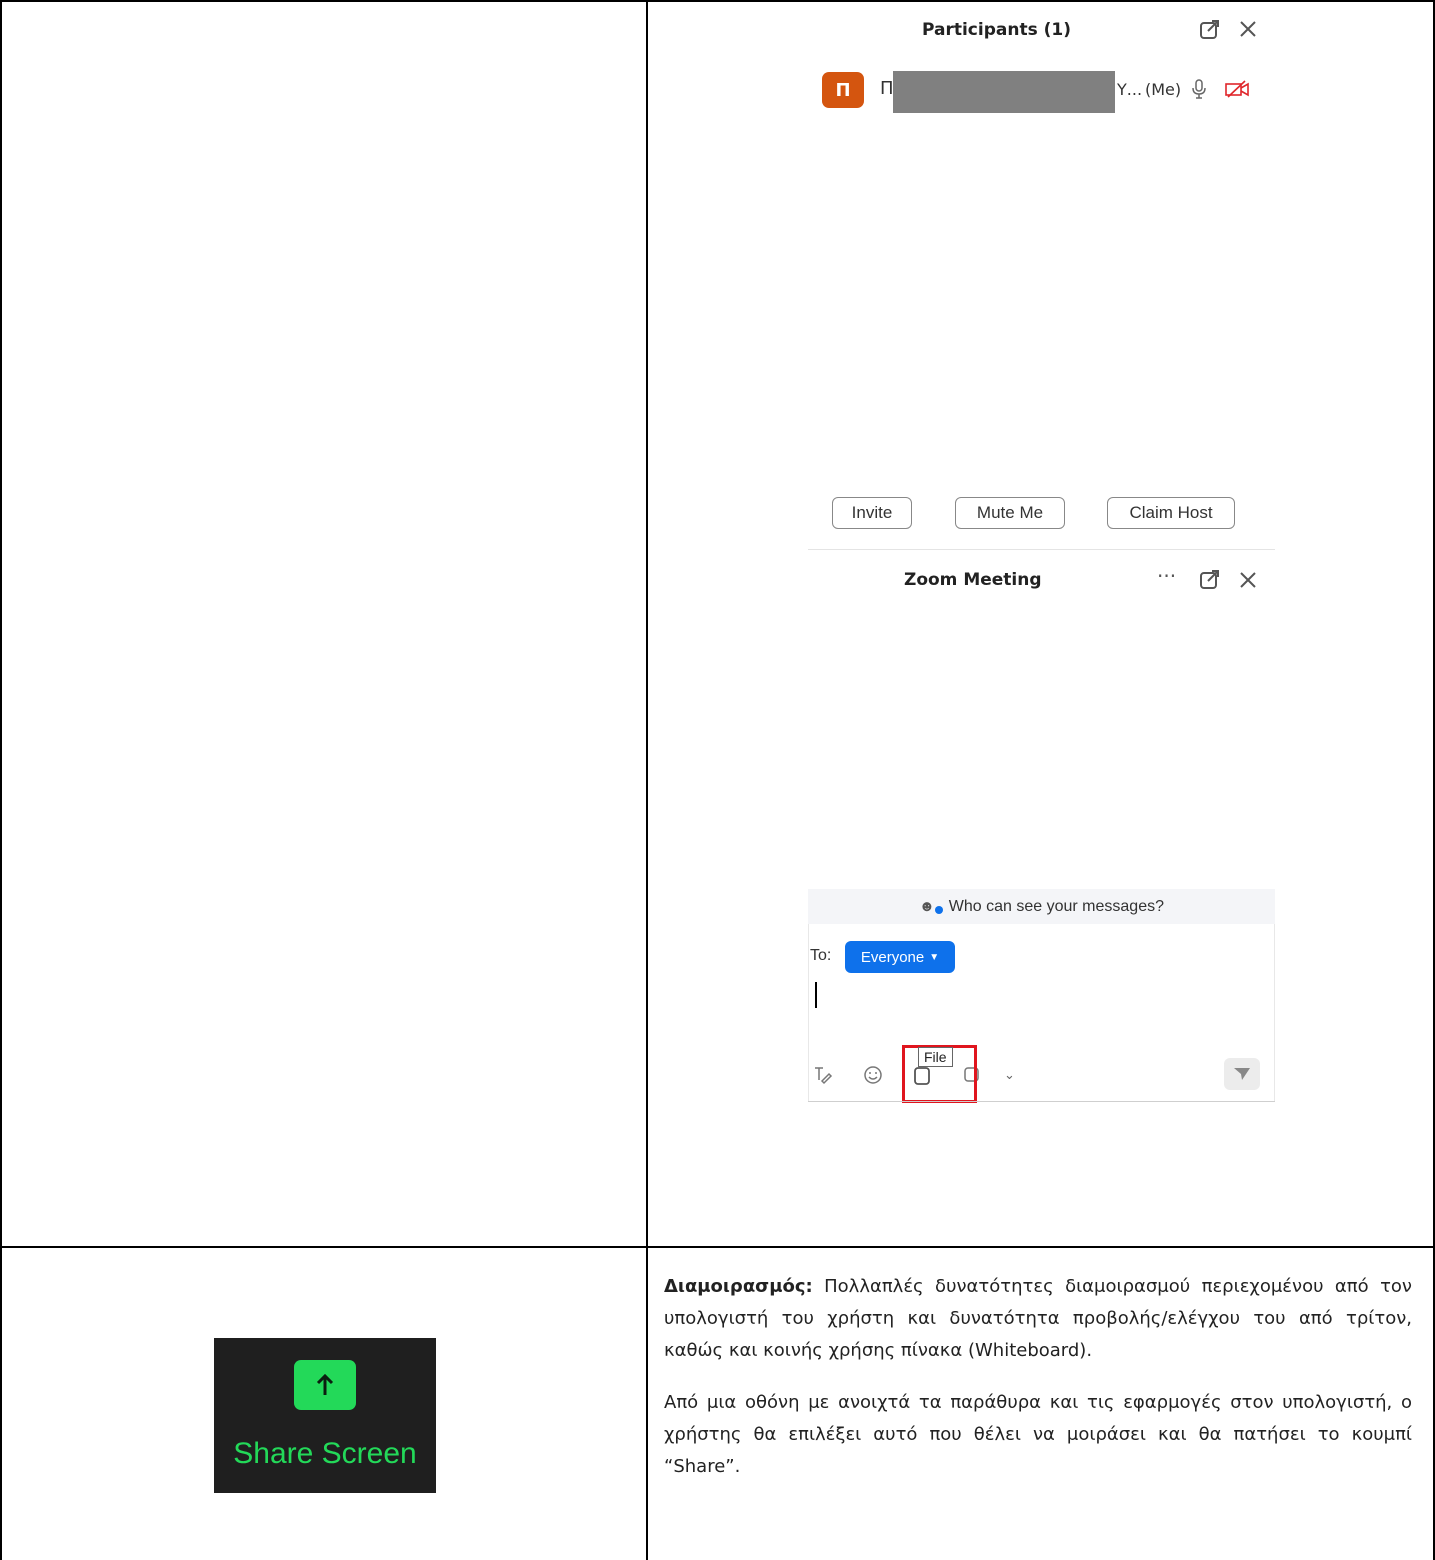 Image resolution: width=1435 pixels, height=1560 pixels. I want to click on message-visibility-bar: ☻ Who can see your messages?, so click(1041, 906).